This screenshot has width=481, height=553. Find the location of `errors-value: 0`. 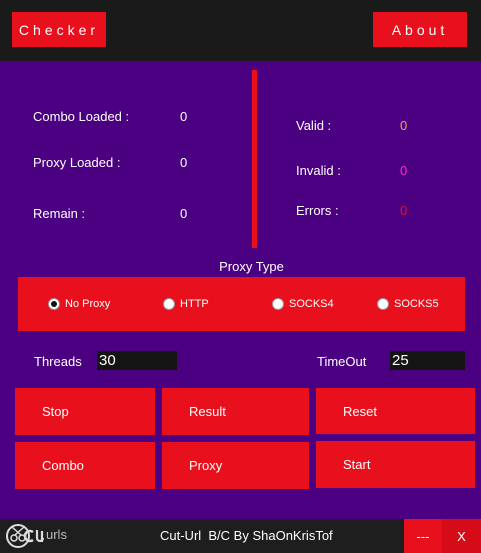

errors-value: 0 is located at coordinates (404, 210).